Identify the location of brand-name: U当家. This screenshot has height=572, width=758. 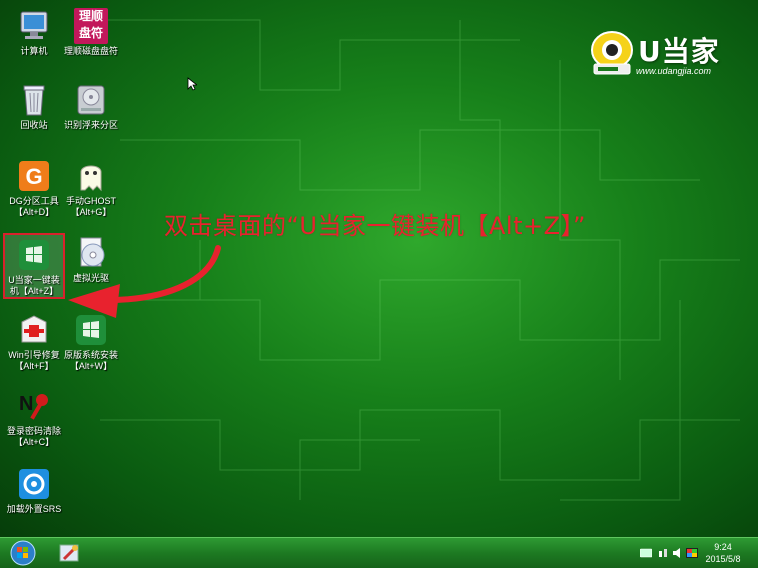
(679, 51).